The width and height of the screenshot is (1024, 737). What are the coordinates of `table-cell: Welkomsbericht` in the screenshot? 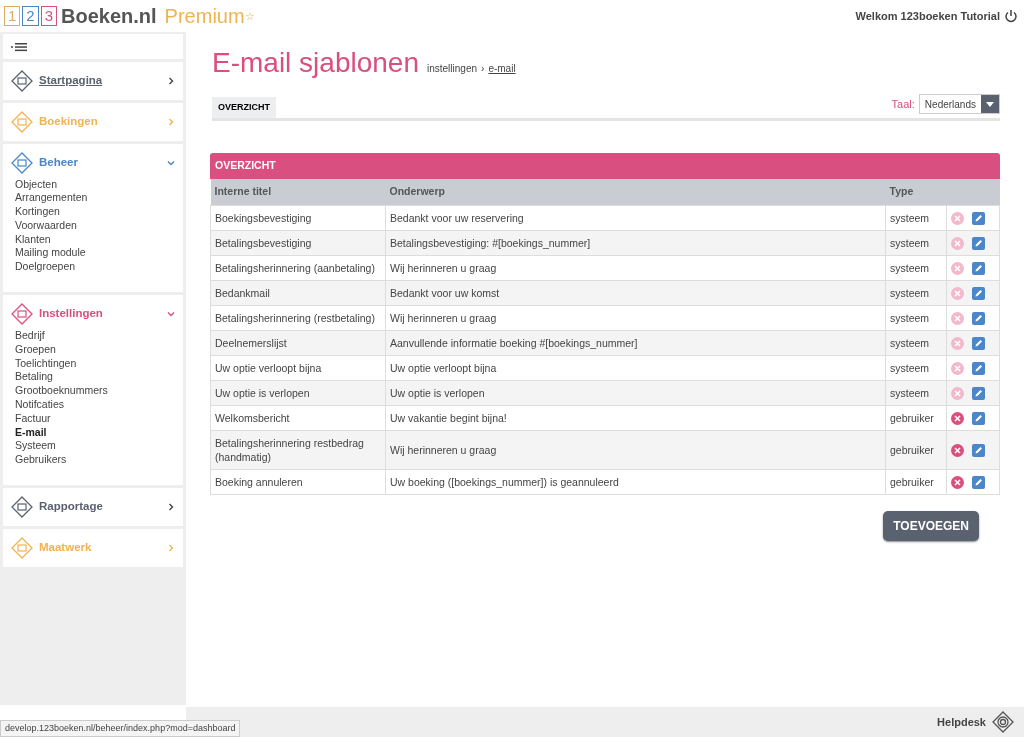 It's located at (298, 417).